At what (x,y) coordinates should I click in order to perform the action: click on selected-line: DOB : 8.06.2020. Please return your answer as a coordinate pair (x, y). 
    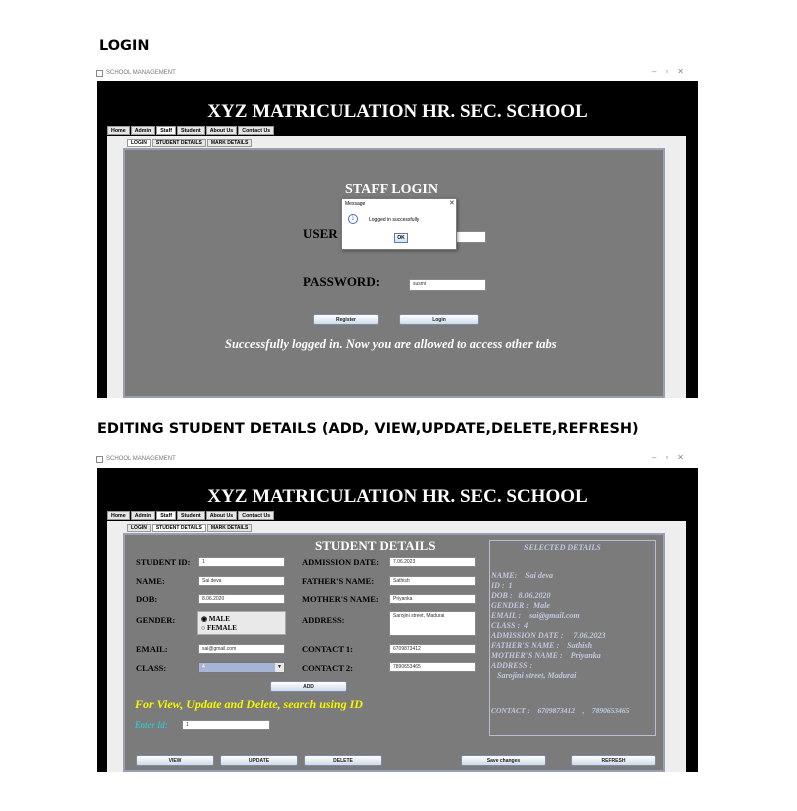
    Looking at the image, I should click on (521, 595).